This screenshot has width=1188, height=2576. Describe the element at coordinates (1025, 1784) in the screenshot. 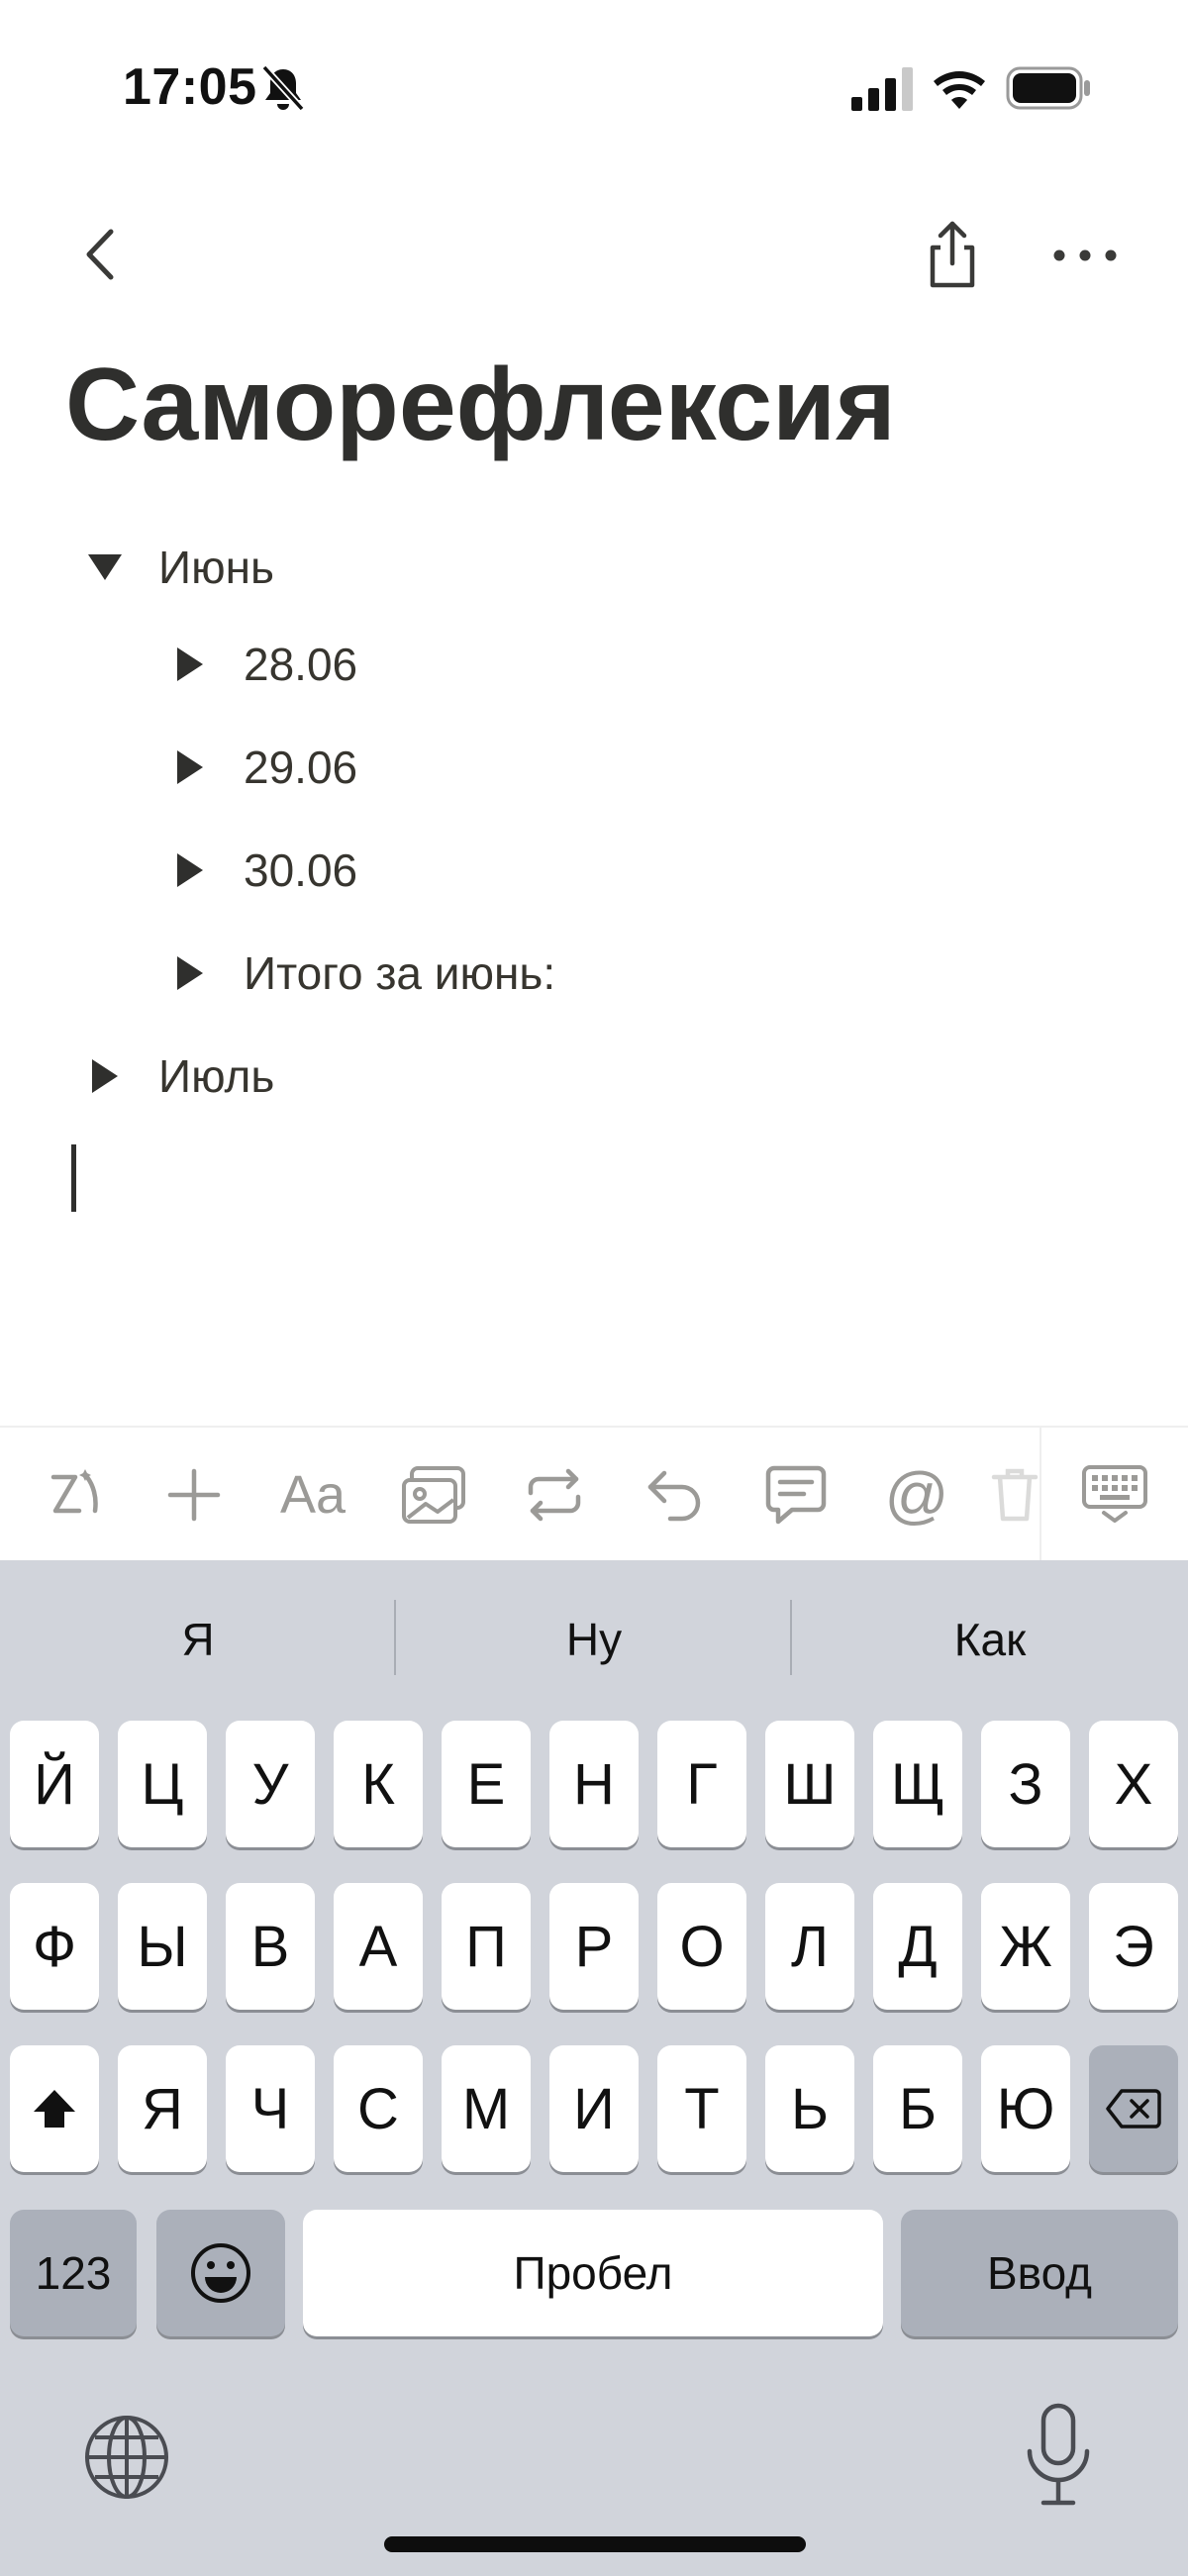

I see `key: З` at that location.